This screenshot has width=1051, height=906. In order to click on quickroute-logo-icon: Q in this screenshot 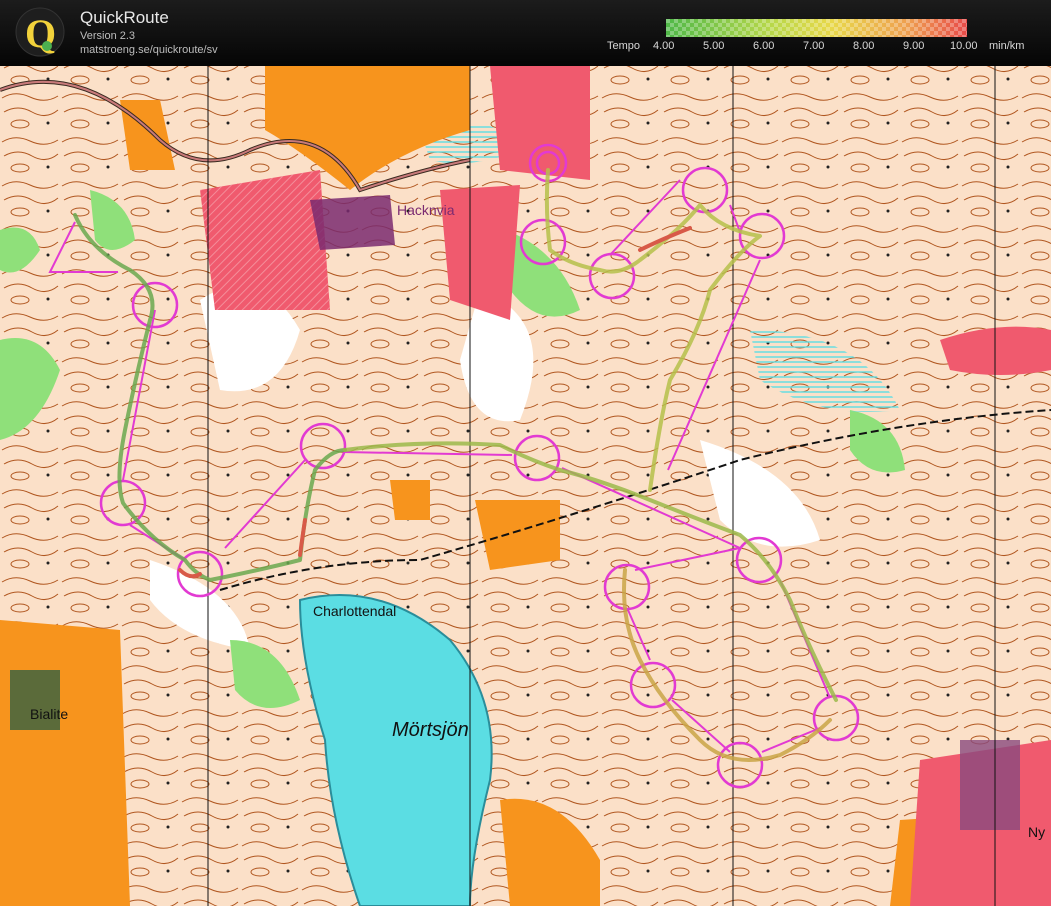, I will do `click(40, 32)`.